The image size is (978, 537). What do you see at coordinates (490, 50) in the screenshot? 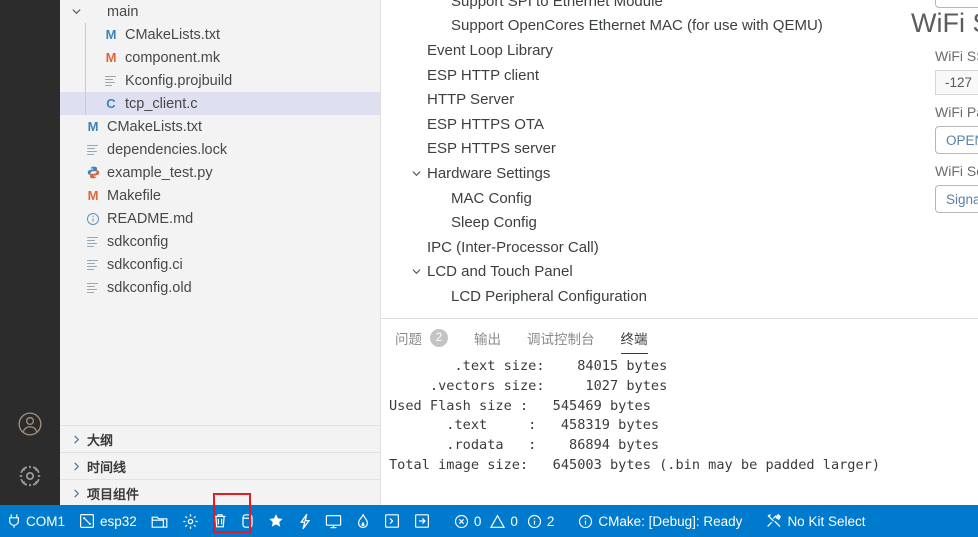
I see `kconfig-item-label: Event Loop Library` at bounding box center [490, 50].